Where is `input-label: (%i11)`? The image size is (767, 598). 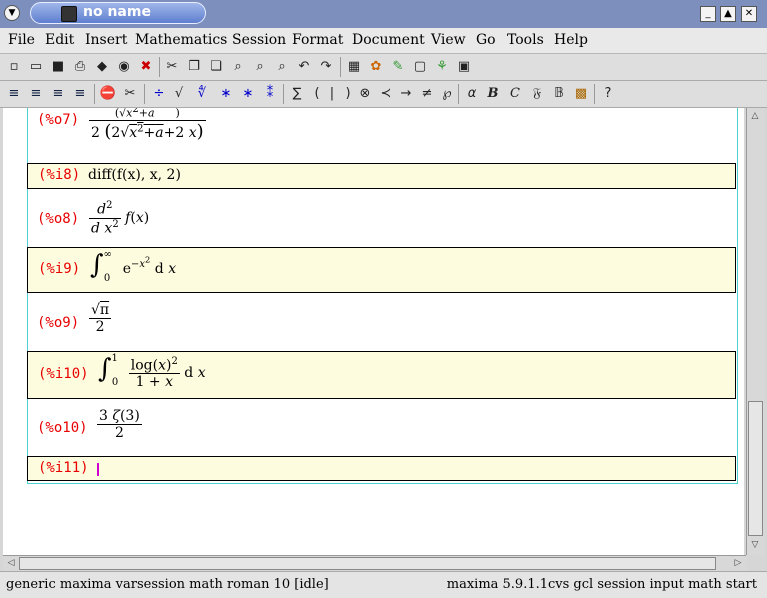 input-label: (%i11) is located at coordinates (63, 468).